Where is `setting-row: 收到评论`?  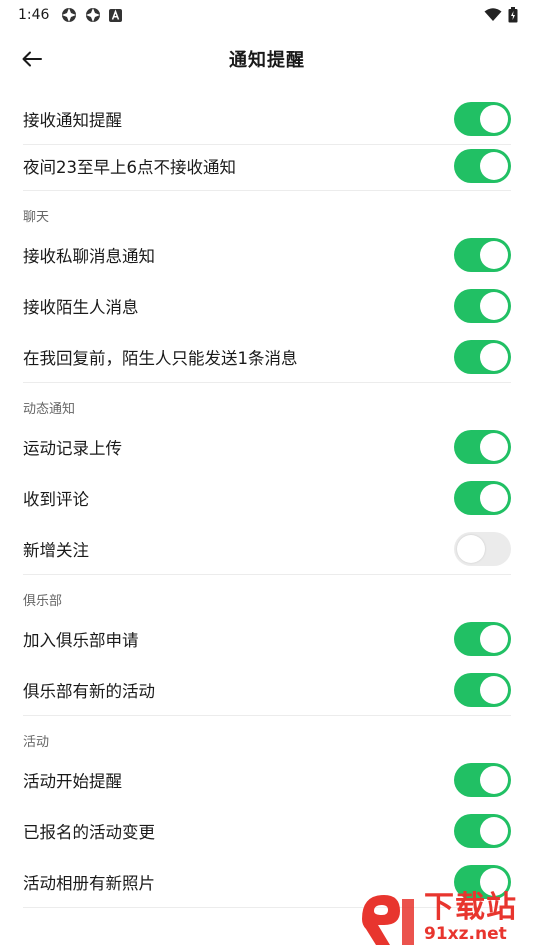 setting-row: 收到评论 is located at coordinates (267, 497).